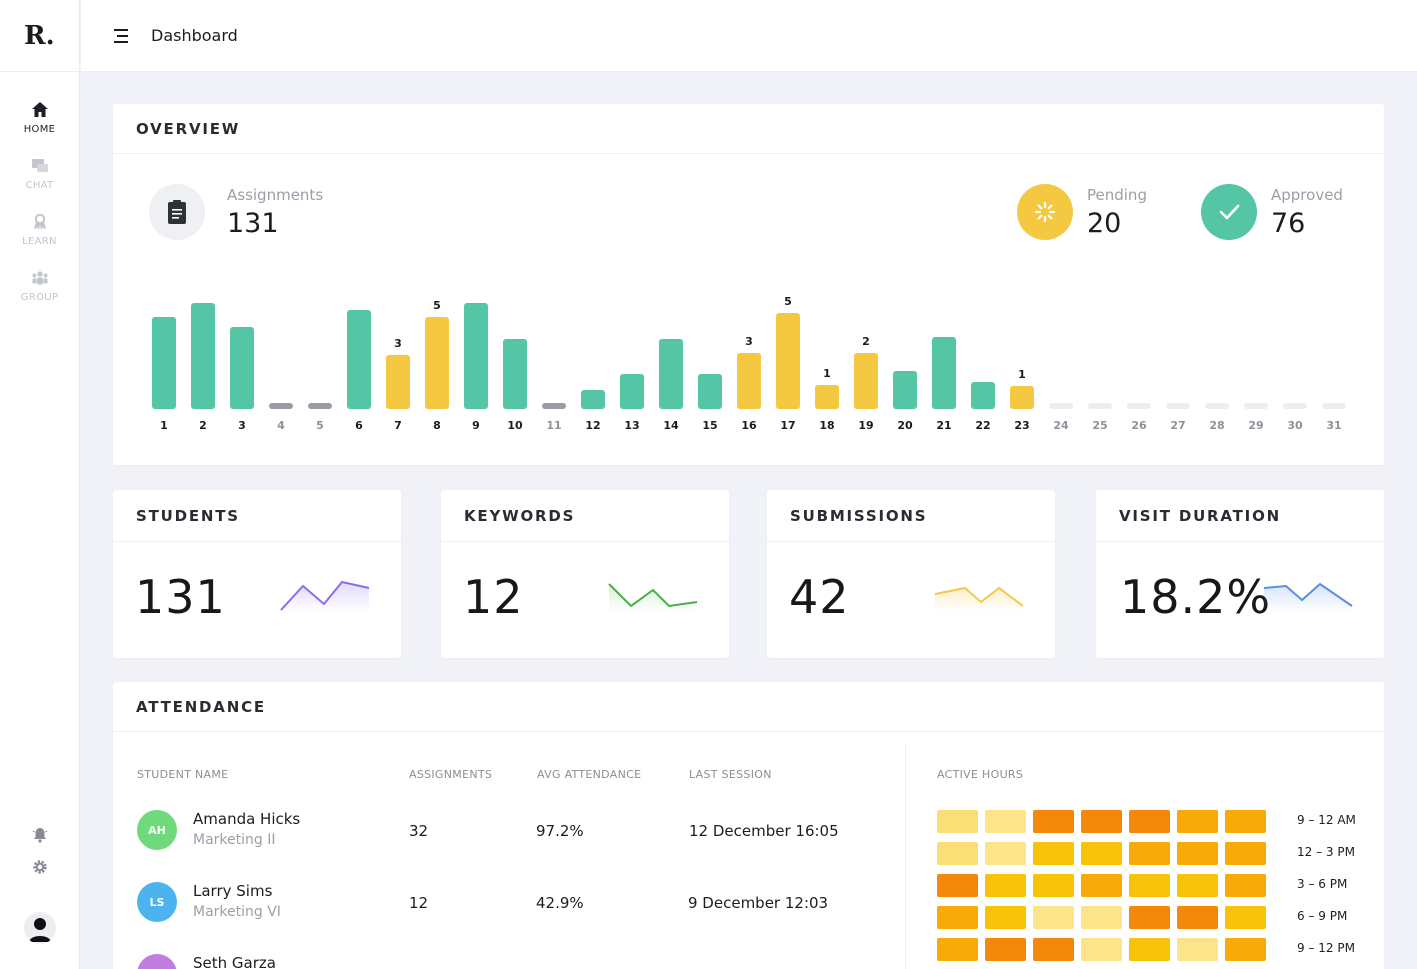 This screenshot has height=969, width=1417. What do you see at coordinates (671, 425) in the screenshot?
I see `chart-x-tick-label: 14` at bounding box center [671, 425].